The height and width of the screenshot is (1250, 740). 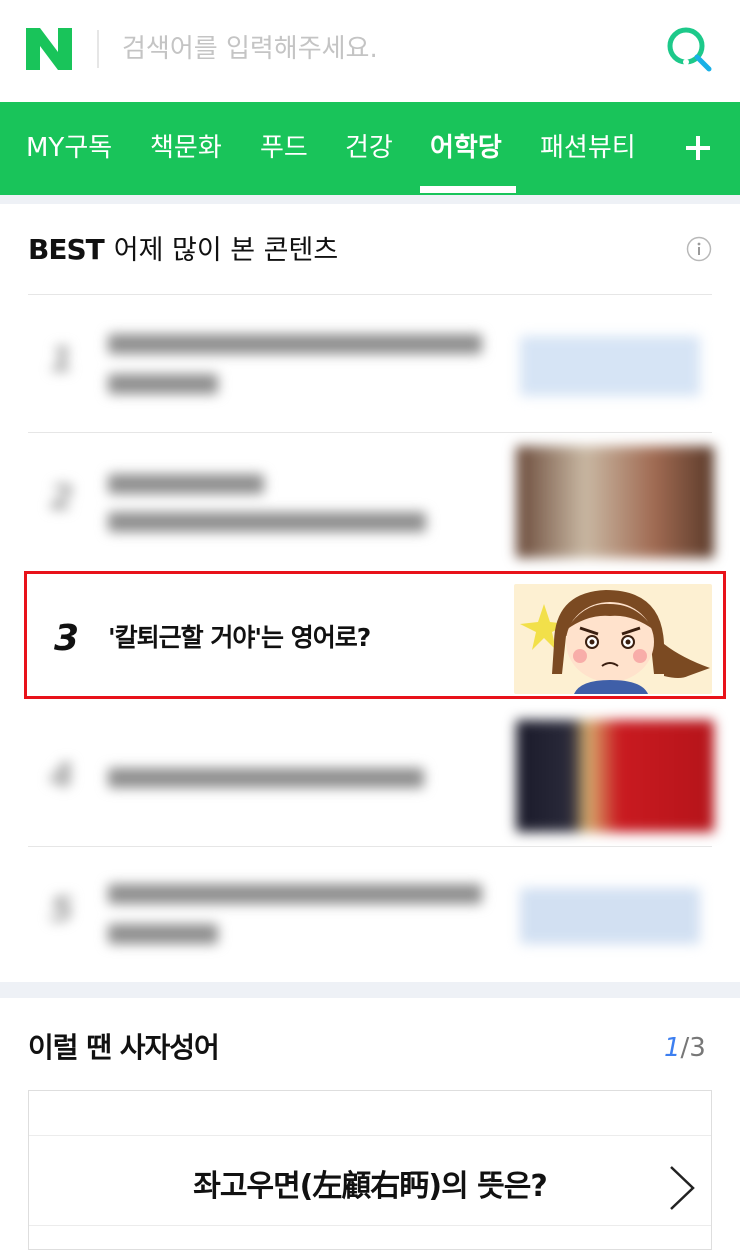 What do you see at coordinates (49, 49) in the screenshot?
I see `naver-logo` at bounding box center [49, 49].